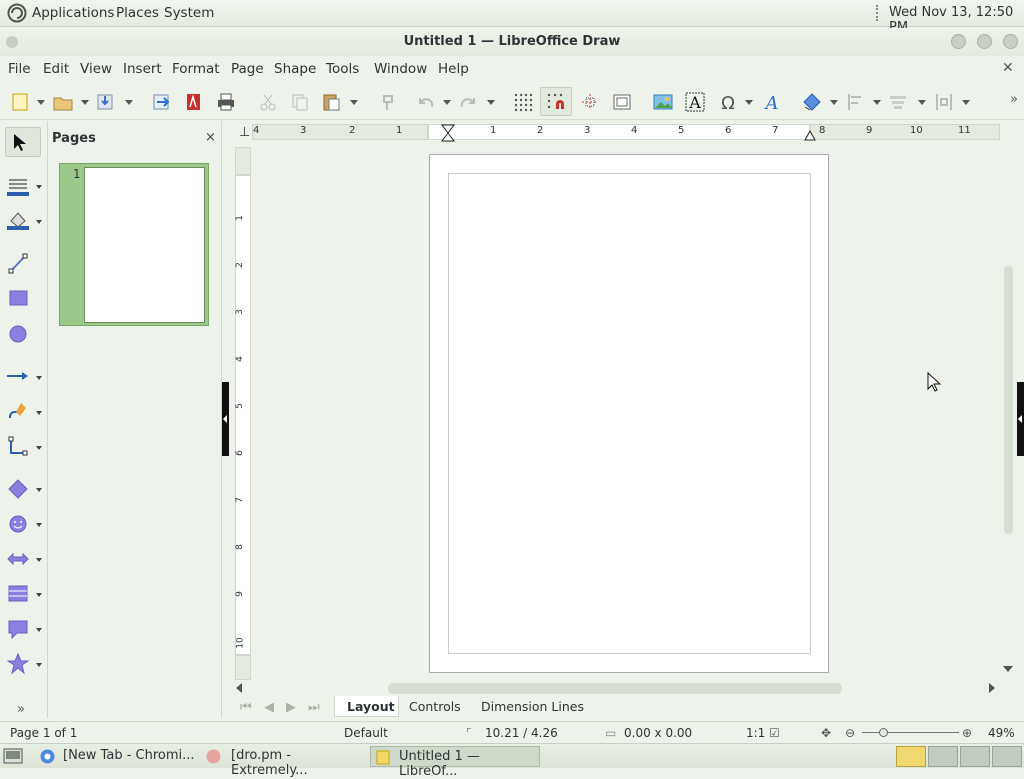  Describe the element at coordinates (850, 733) in the screenshot. I see `zoom-out-icon: ⊖` at that location.